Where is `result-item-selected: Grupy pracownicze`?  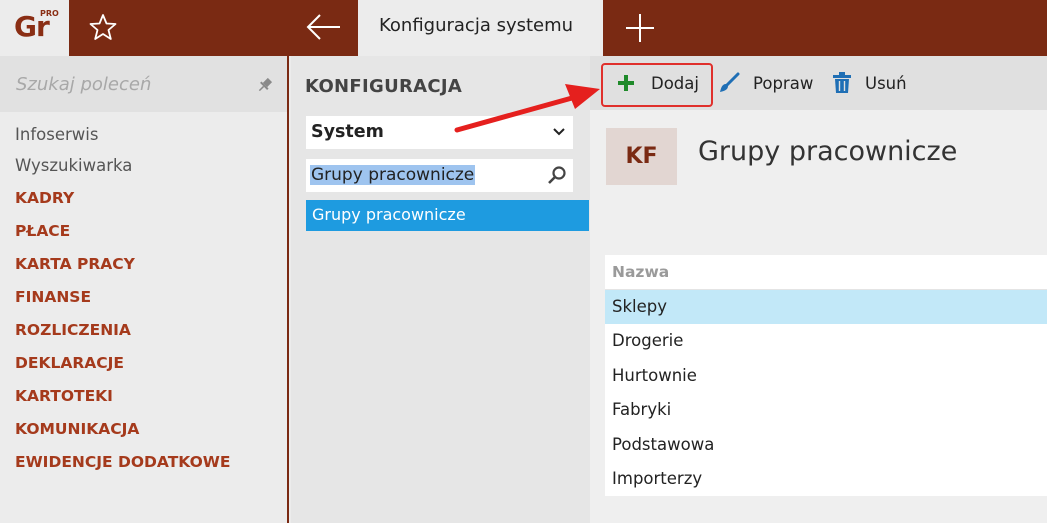 result-item-selected: Grupy pracownicze is located at coordinates (447, 215).